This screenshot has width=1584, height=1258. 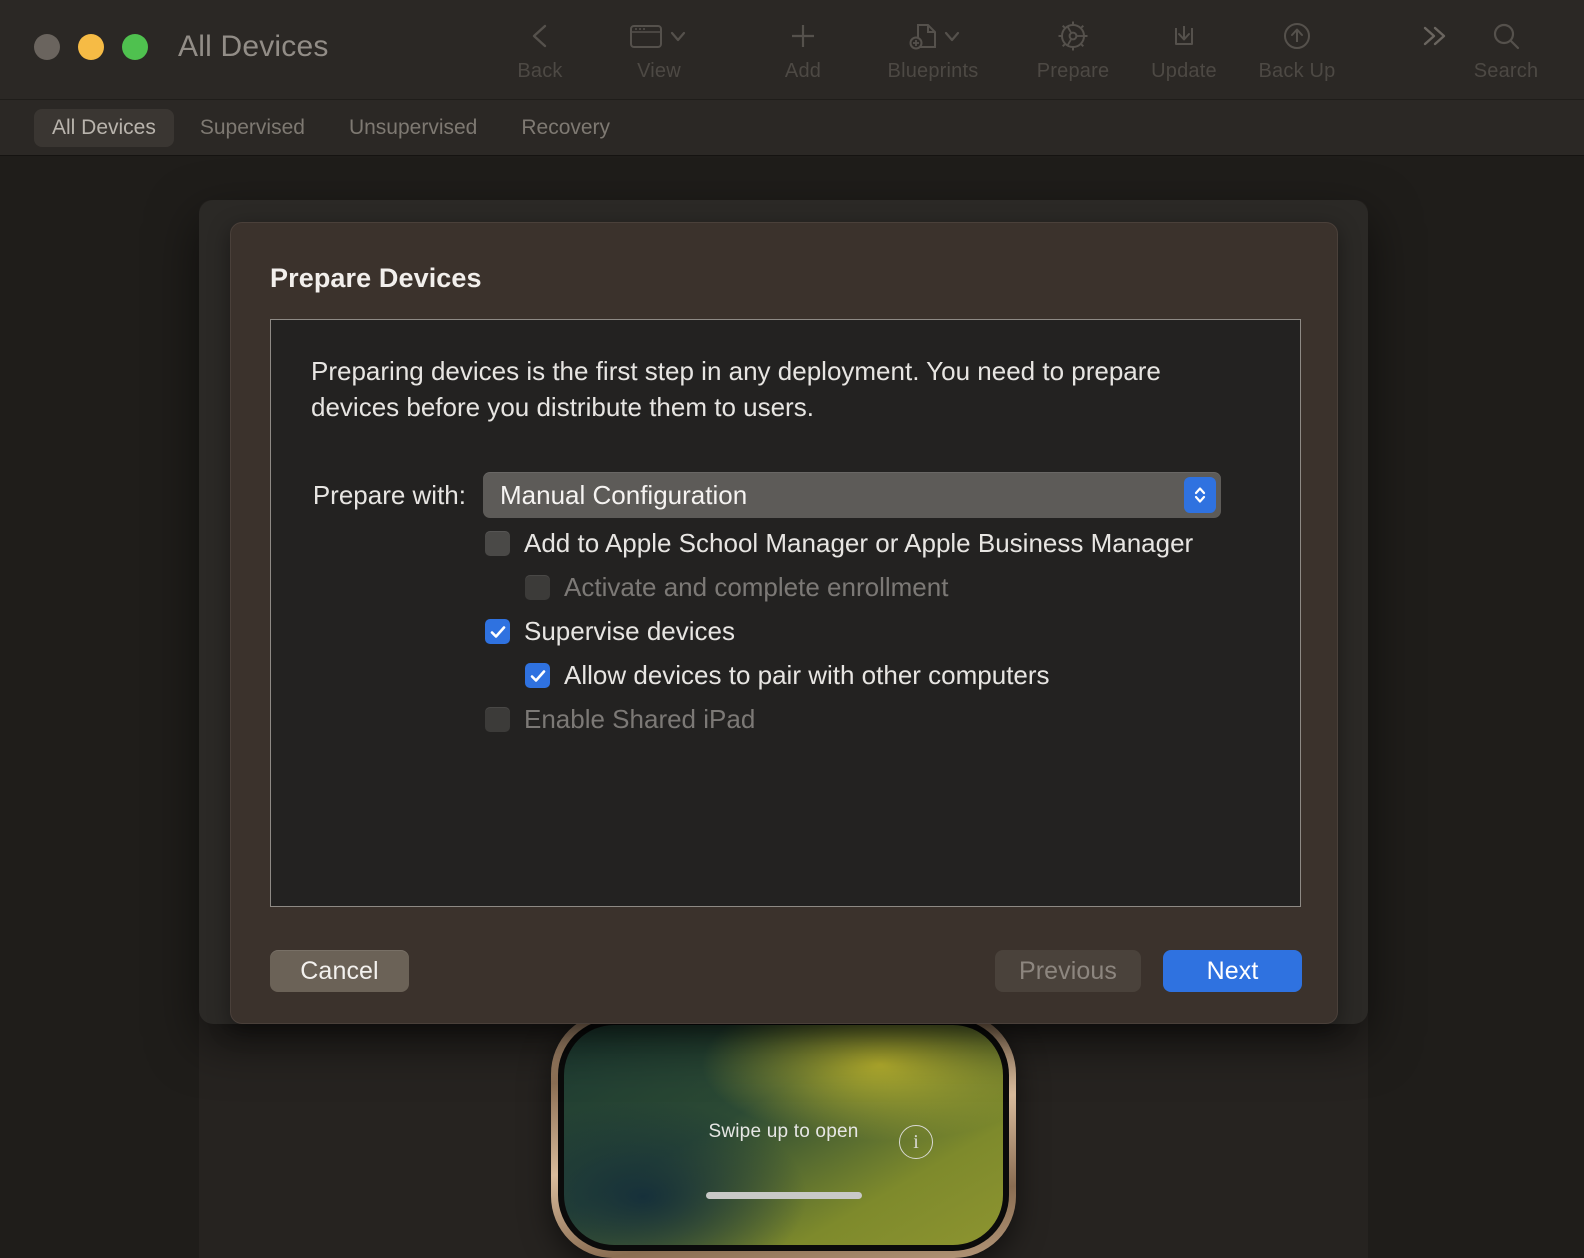 I want to click on document-add-icon, so click(x=933, y=36).